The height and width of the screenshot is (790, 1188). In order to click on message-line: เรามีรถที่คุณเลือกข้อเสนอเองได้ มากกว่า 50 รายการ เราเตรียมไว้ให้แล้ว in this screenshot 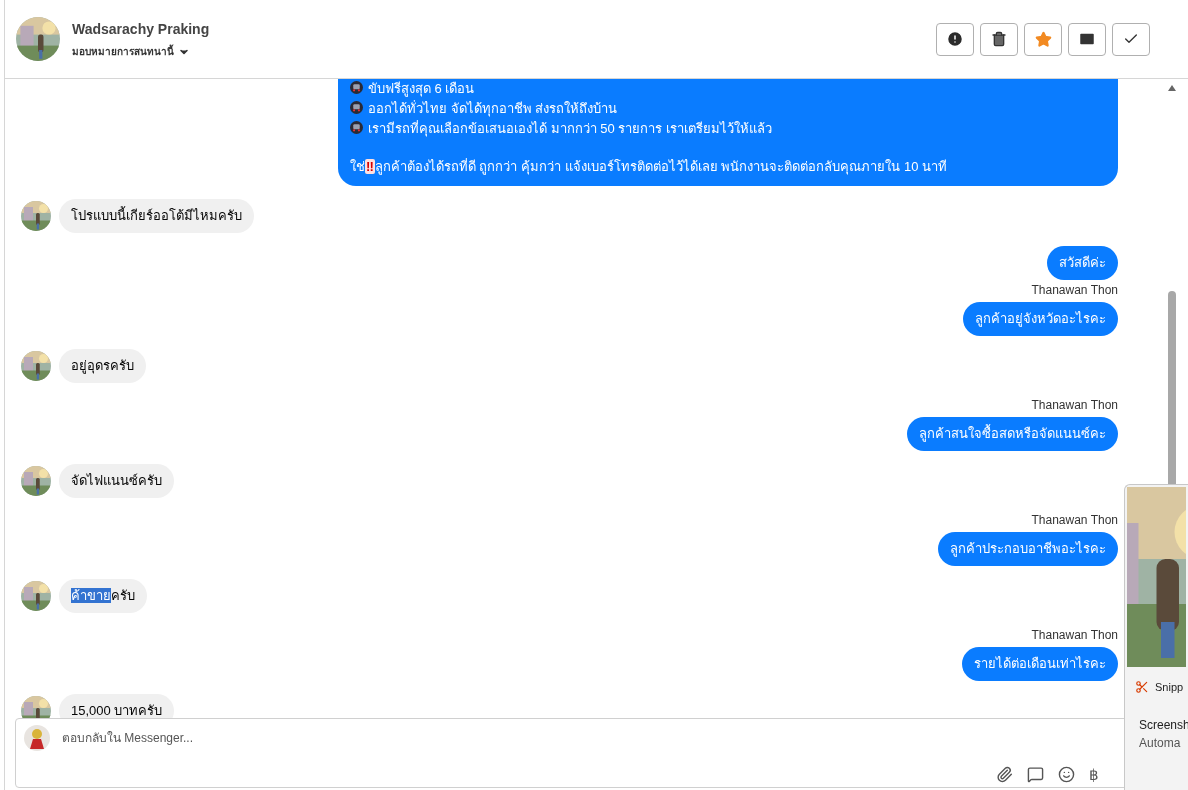, I will do `click(728, 129)`.